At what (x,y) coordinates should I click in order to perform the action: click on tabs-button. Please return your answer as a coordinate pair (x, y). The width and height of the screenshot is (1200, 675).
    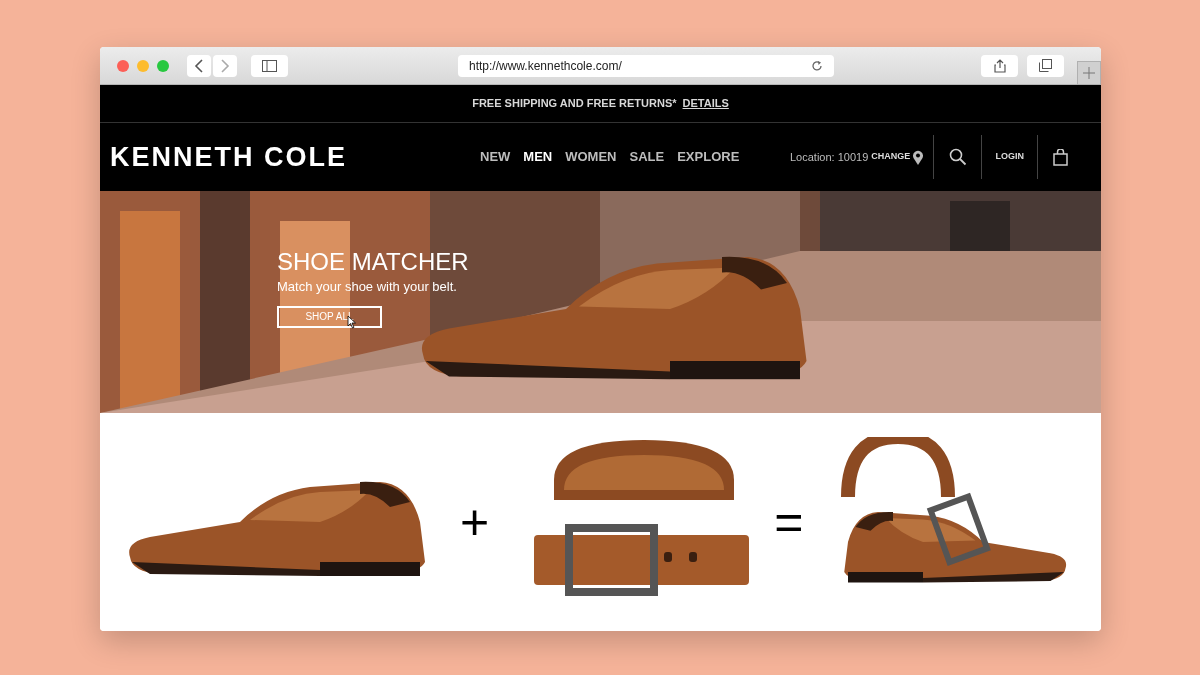
    Looking at the image, I should click on (1045, 65).